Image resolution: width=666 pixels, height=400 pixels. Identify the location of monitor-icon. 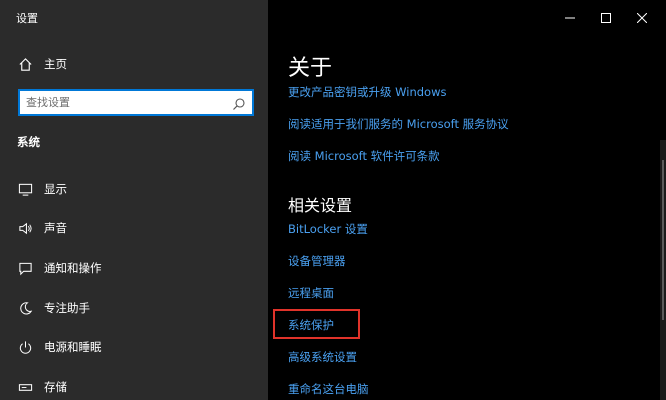
(25, 189).